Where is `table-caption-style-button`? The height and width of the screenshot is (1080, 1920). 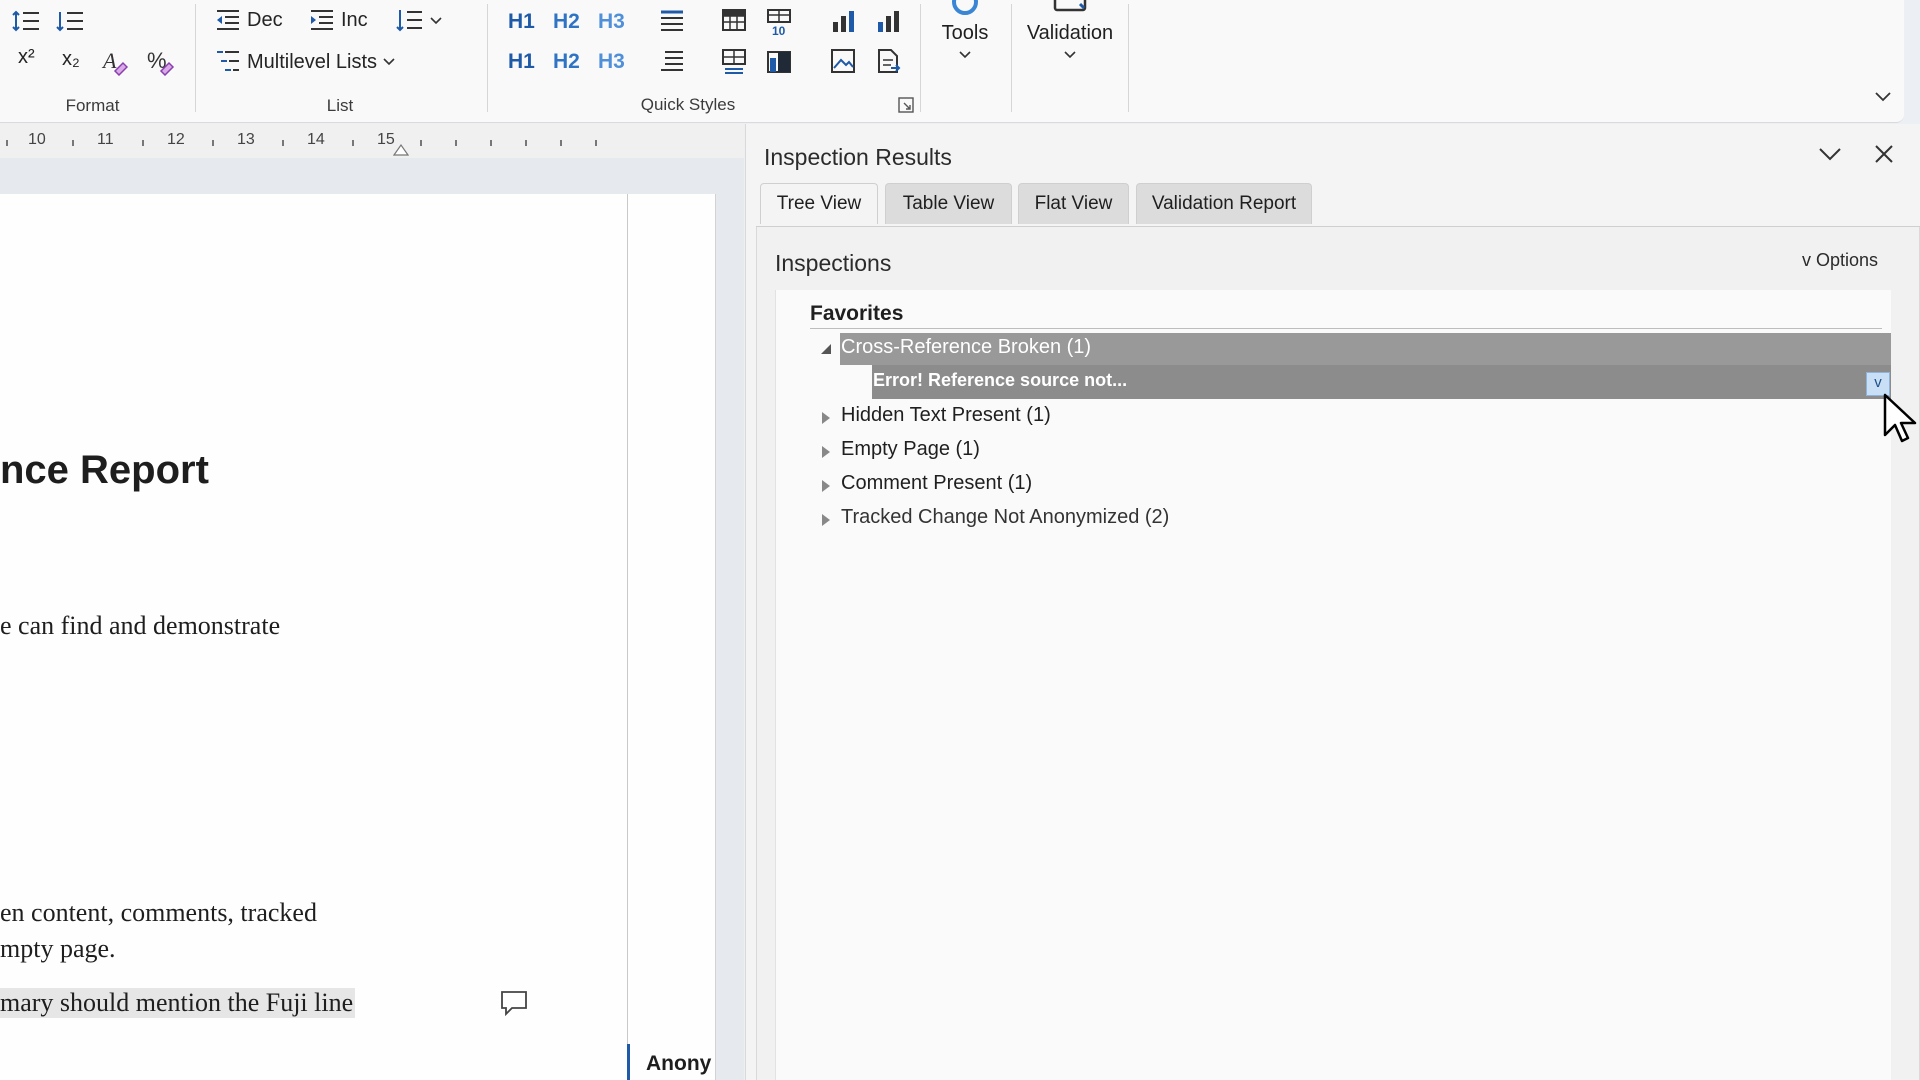 table-caption-style-button is located at coordinates (734, 61).